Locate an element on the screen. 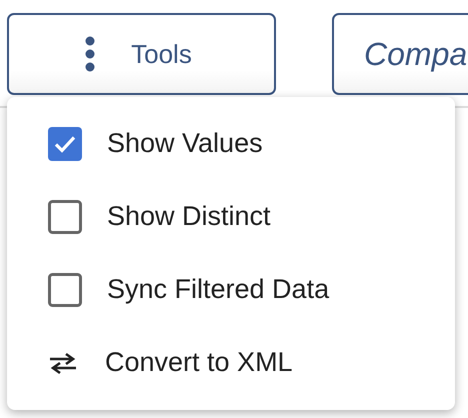 This screenshot has width=468, height=418. tools-button: Tools is located at coordinates (141, 54).